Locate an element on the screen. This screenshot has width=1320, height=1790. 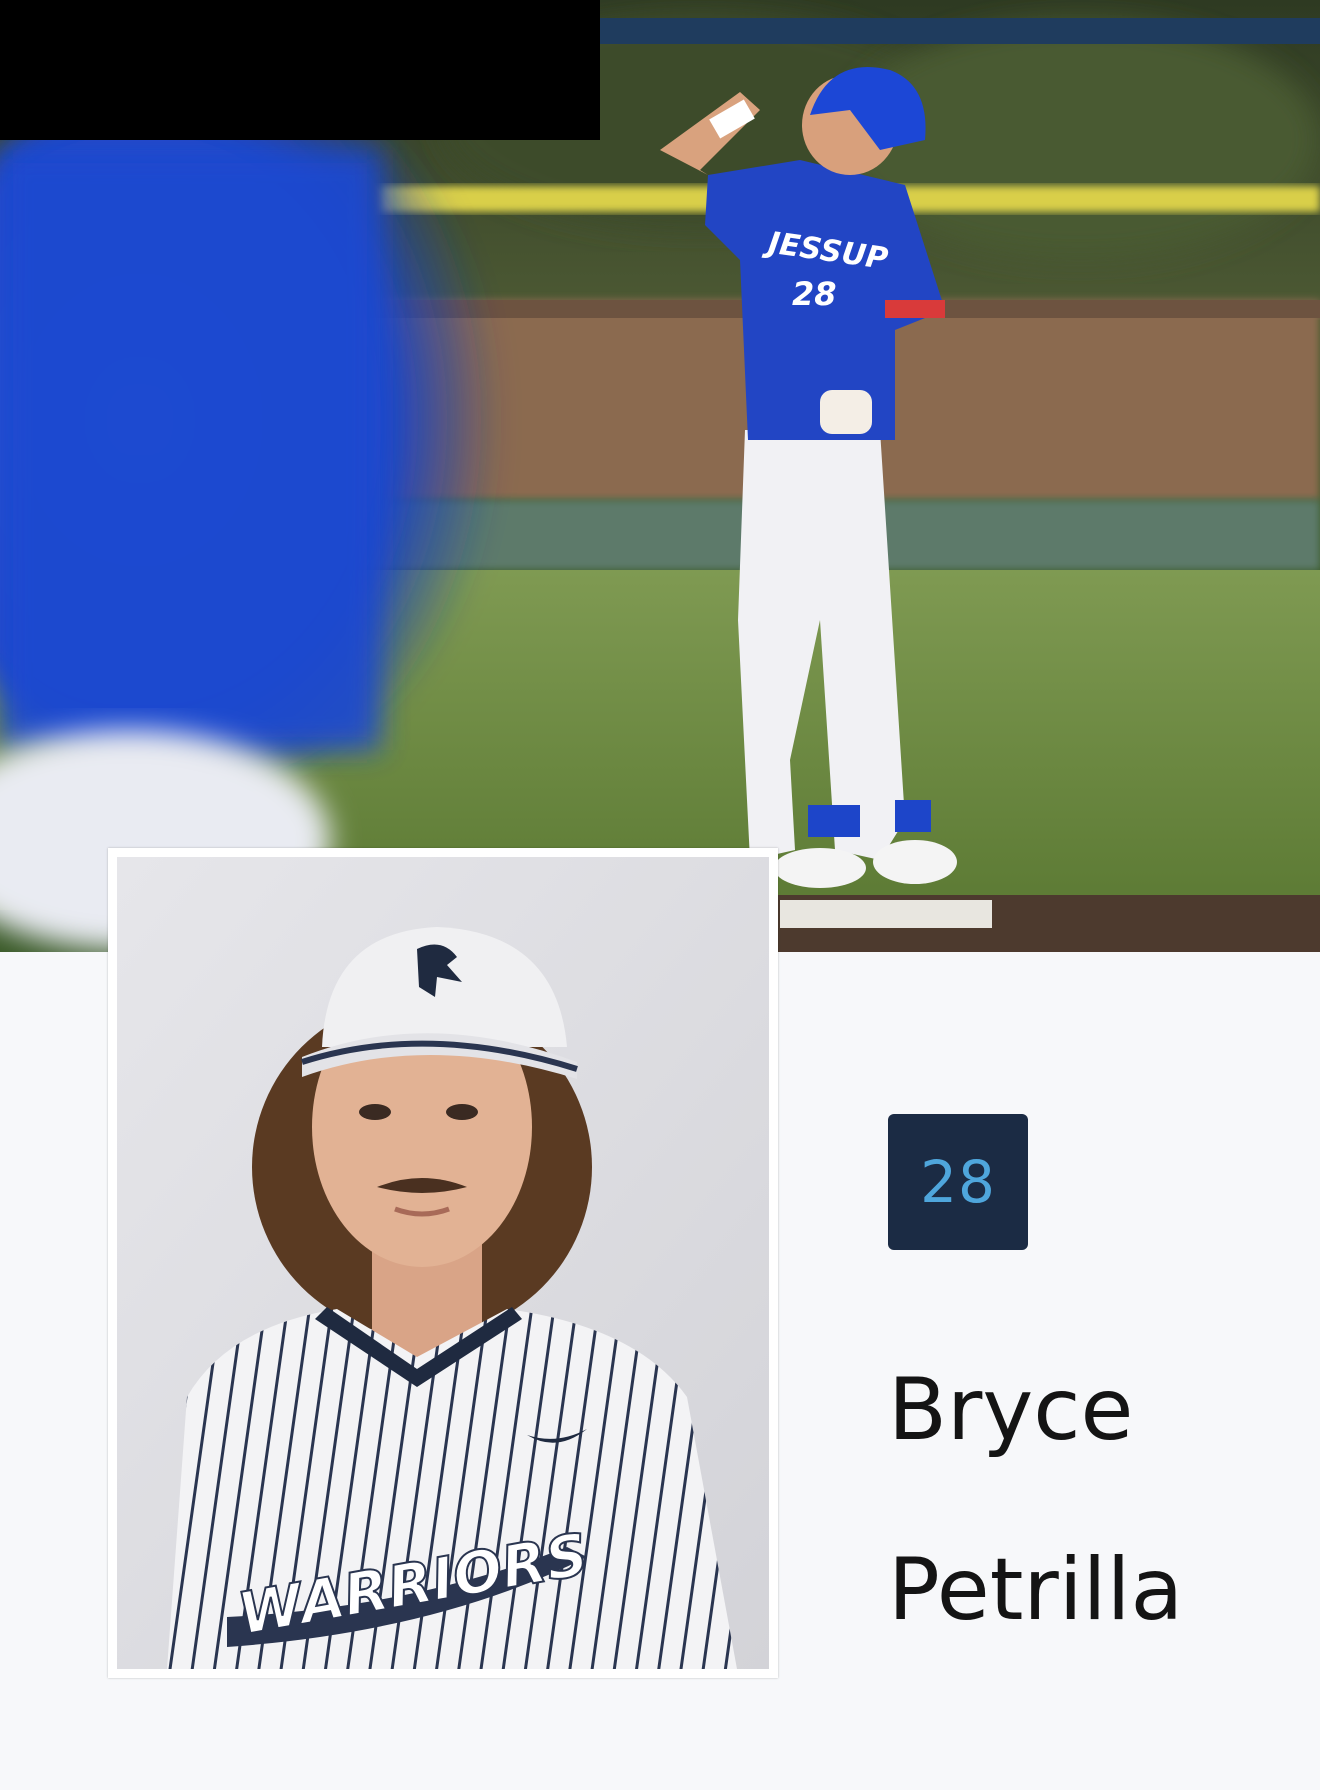
jersey-number: 28 is located at coordinates (958, 1182).